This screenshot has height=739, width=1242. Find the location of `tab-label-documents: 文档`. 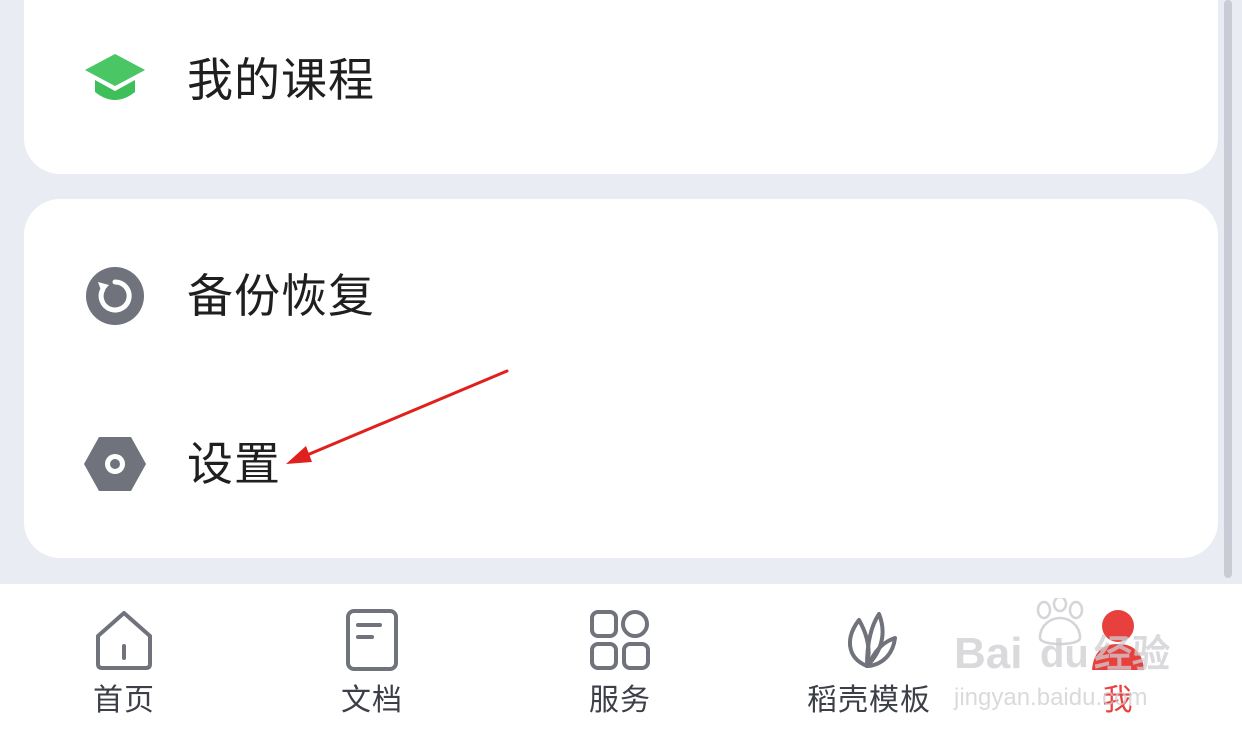

tab-label-documents: 文档 is located at coordinates (372, 700).